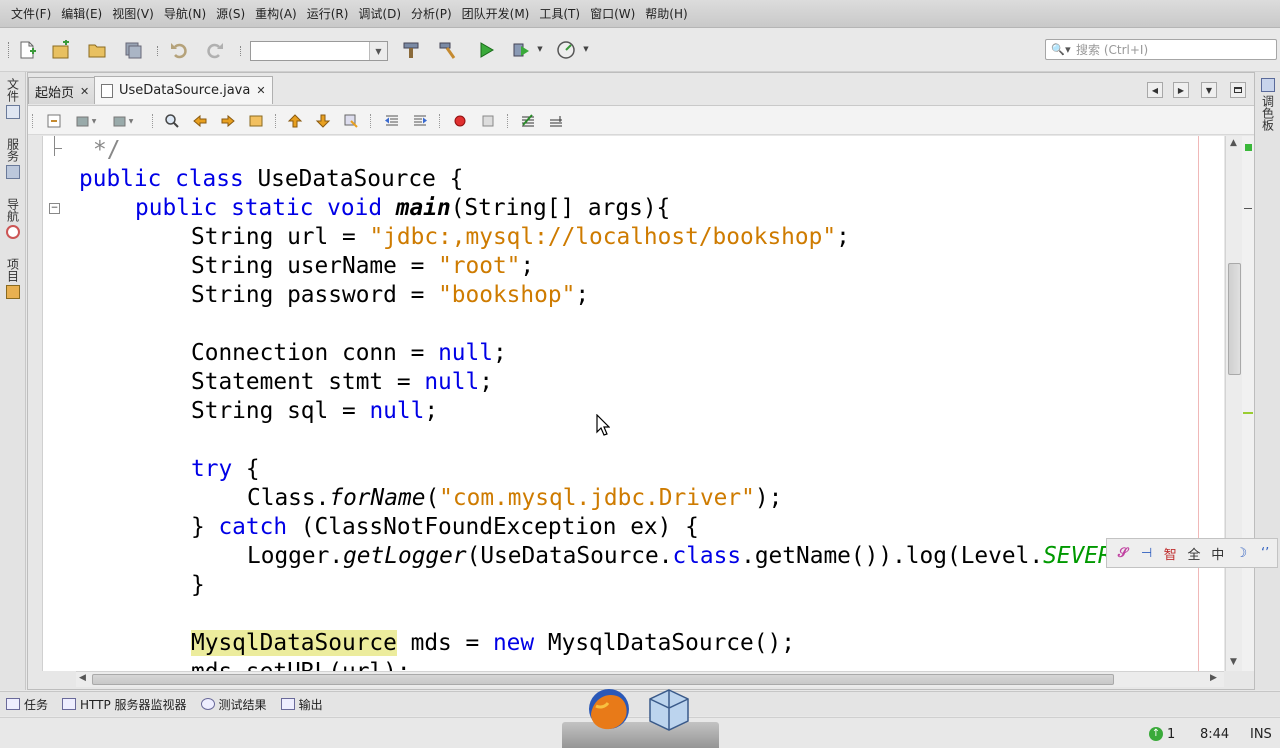  What do you see at coordinates (27, 704) in the screenshot?
I see `panel-tab-tasks: 任务` at bounding box center [27, 704].